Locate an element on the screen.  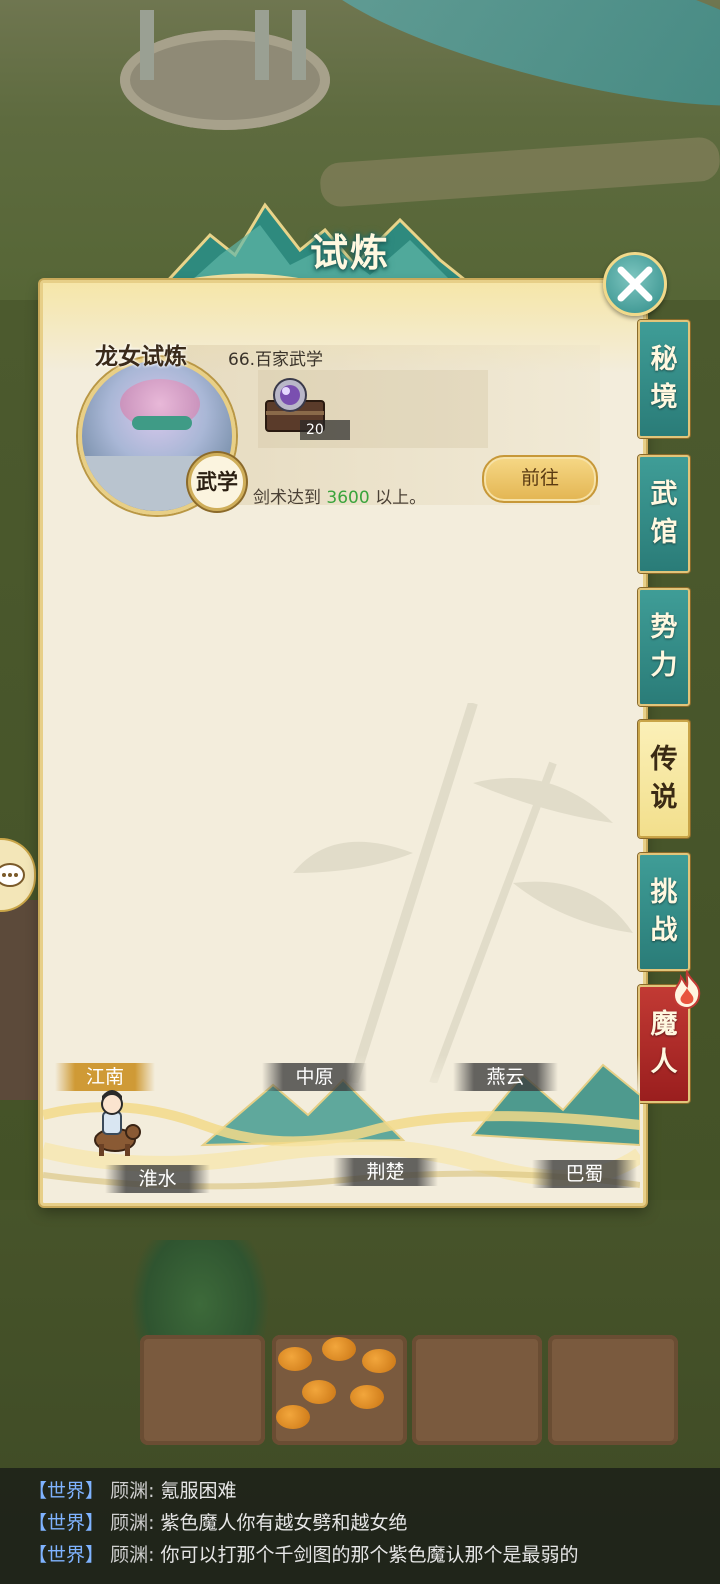
chat-message: 【世界】 顾渊: 氪服困难 is located at coordinates (132, 1489).